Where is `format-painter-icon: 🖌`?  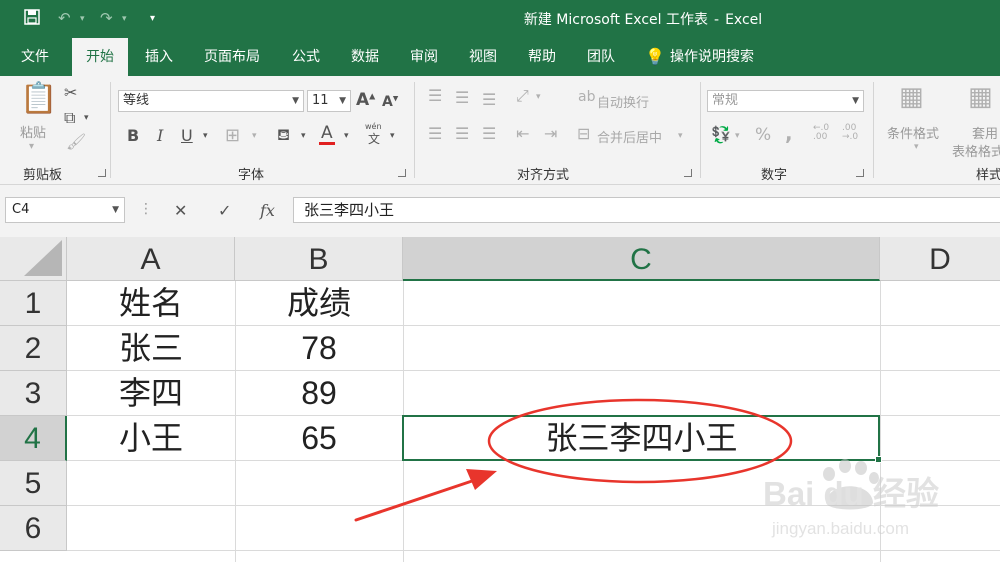 format-painter-icon: 🖌 is located at coordinates (76, 142).